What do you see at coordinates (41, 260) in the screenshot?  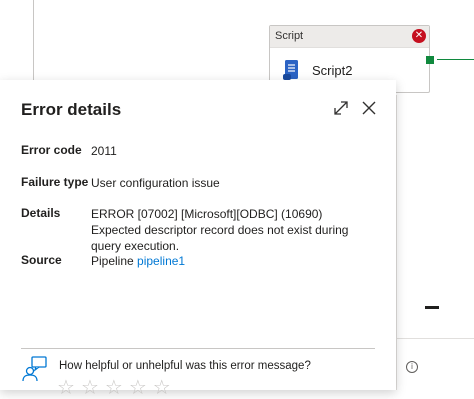 I see `source-label: Source` at bounding box center [41, 260].